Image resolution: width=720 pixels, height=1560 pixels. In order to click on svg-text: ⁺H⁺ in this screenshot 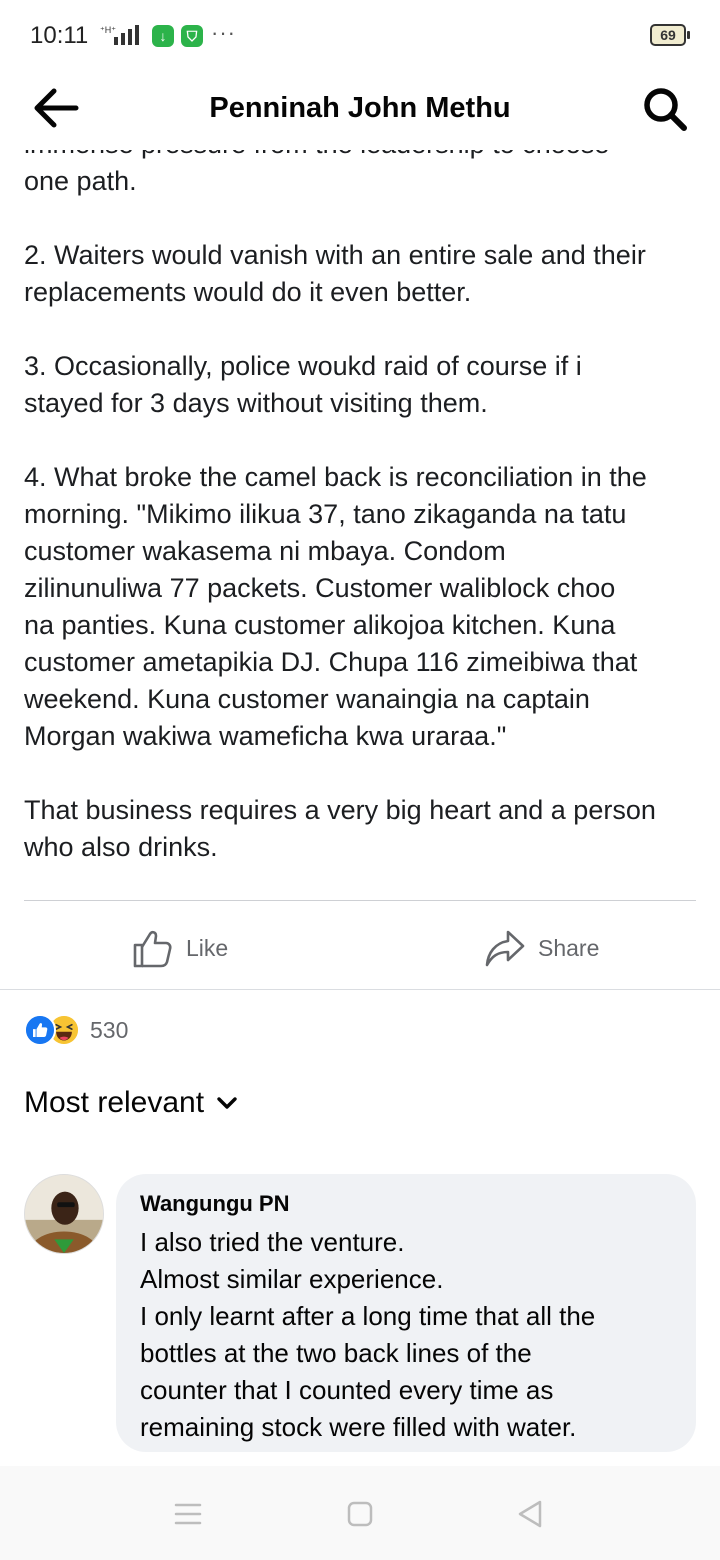, I will do `click(108, 30)`.